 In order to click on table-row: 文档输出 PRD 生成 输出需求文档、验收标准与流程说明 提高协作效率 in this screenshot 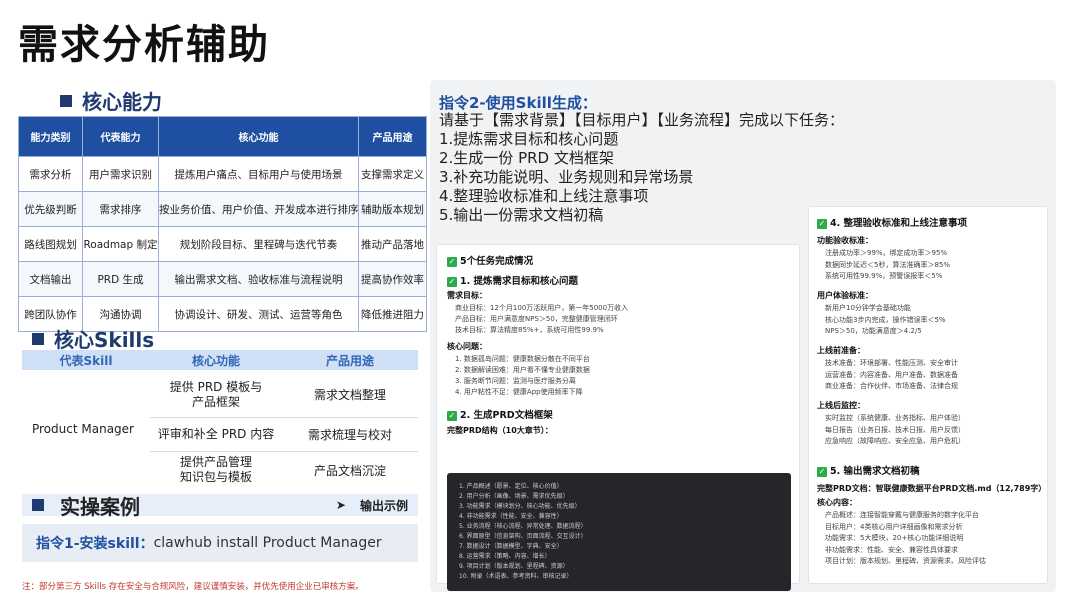, I will do `click(222, 279)`.